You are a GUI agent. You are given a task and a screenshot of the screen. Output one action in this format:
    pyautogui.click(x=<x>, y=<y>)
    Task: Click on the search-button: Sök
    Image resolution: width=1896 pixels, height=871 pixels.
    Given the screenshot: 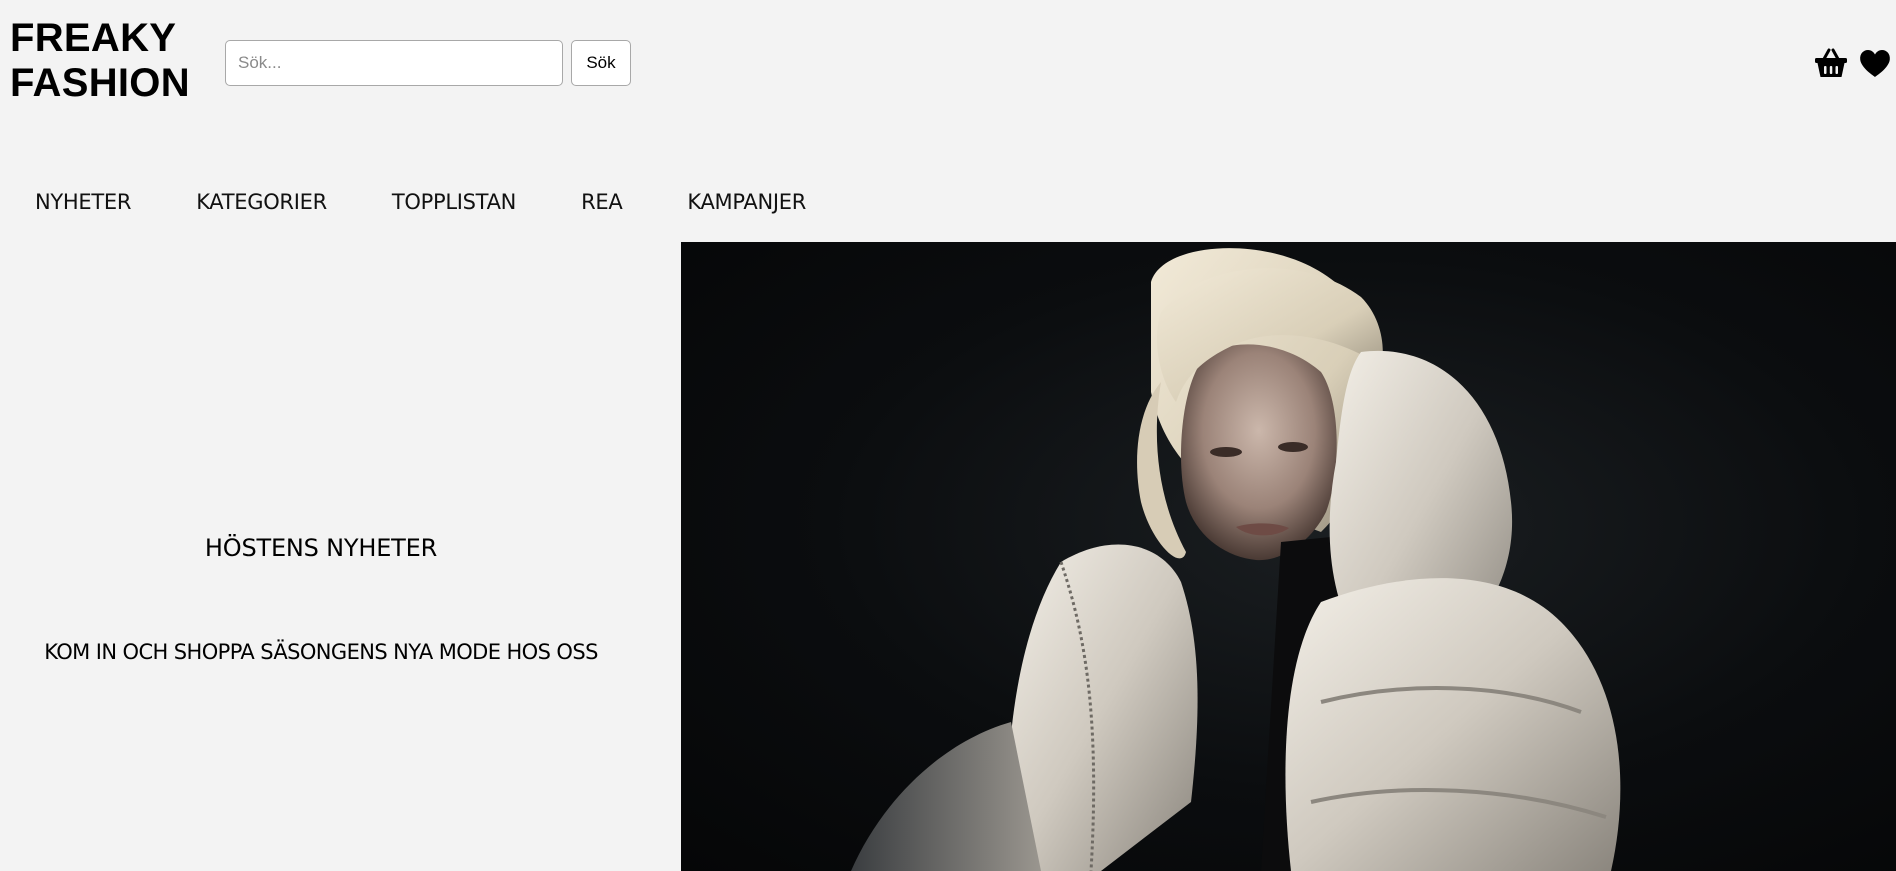 What is the action you would take?
    pyautogui.click(x=601, y=63)
    